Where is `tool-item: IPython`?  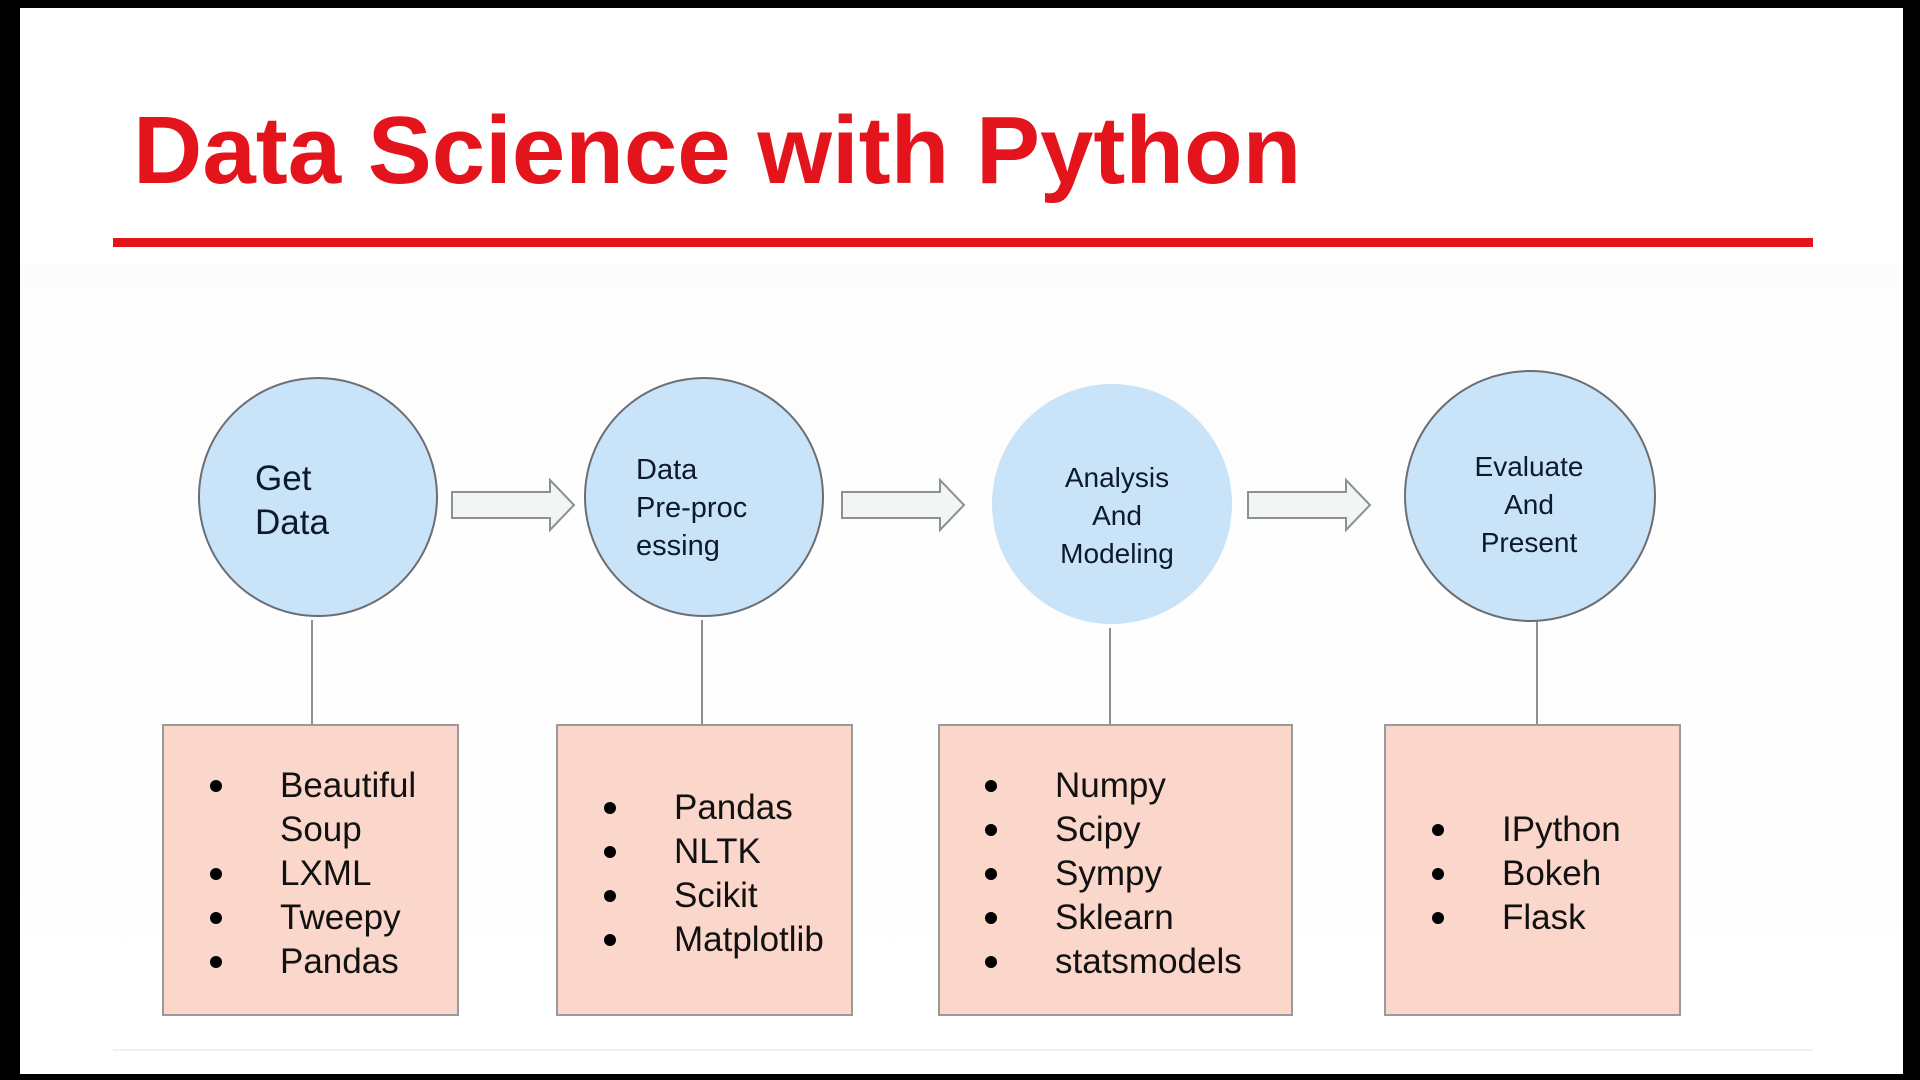
tool-item: IPython is located at coordinates (1526, 830).